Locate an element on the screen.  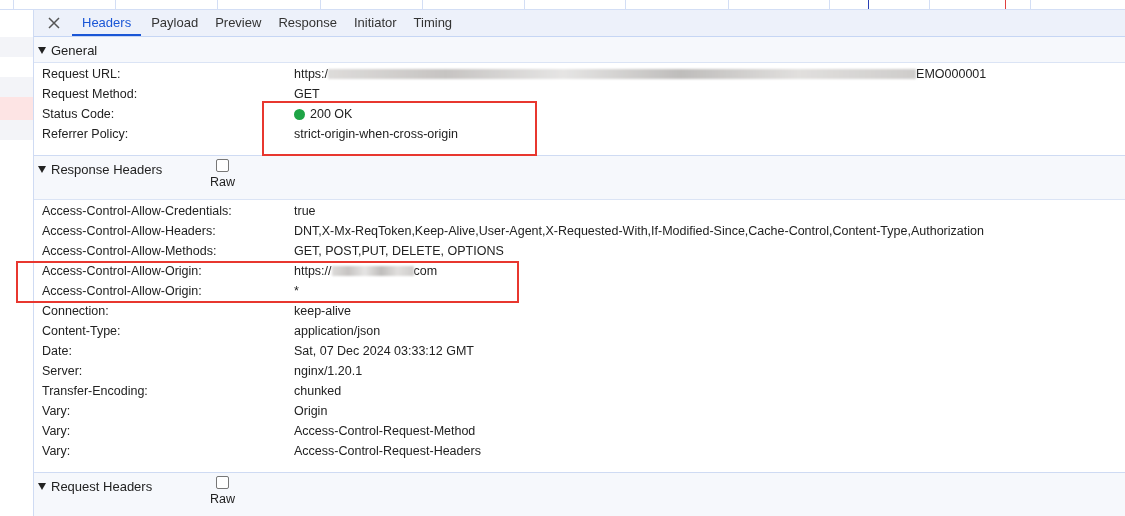
header-value: application/json is located at coordinates (337, 331).